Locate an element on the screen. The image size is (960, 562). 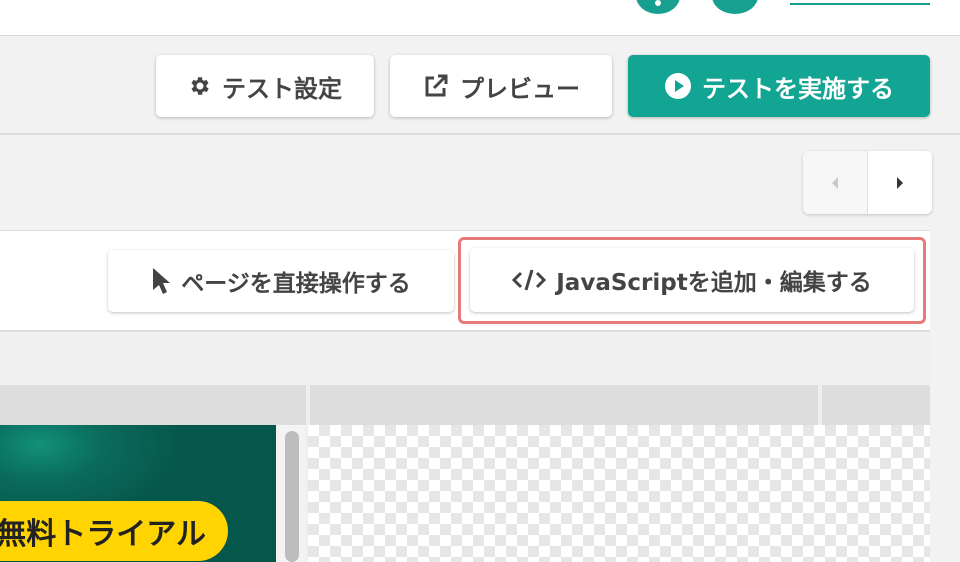
help-icon is located at coordinates (658, 7).